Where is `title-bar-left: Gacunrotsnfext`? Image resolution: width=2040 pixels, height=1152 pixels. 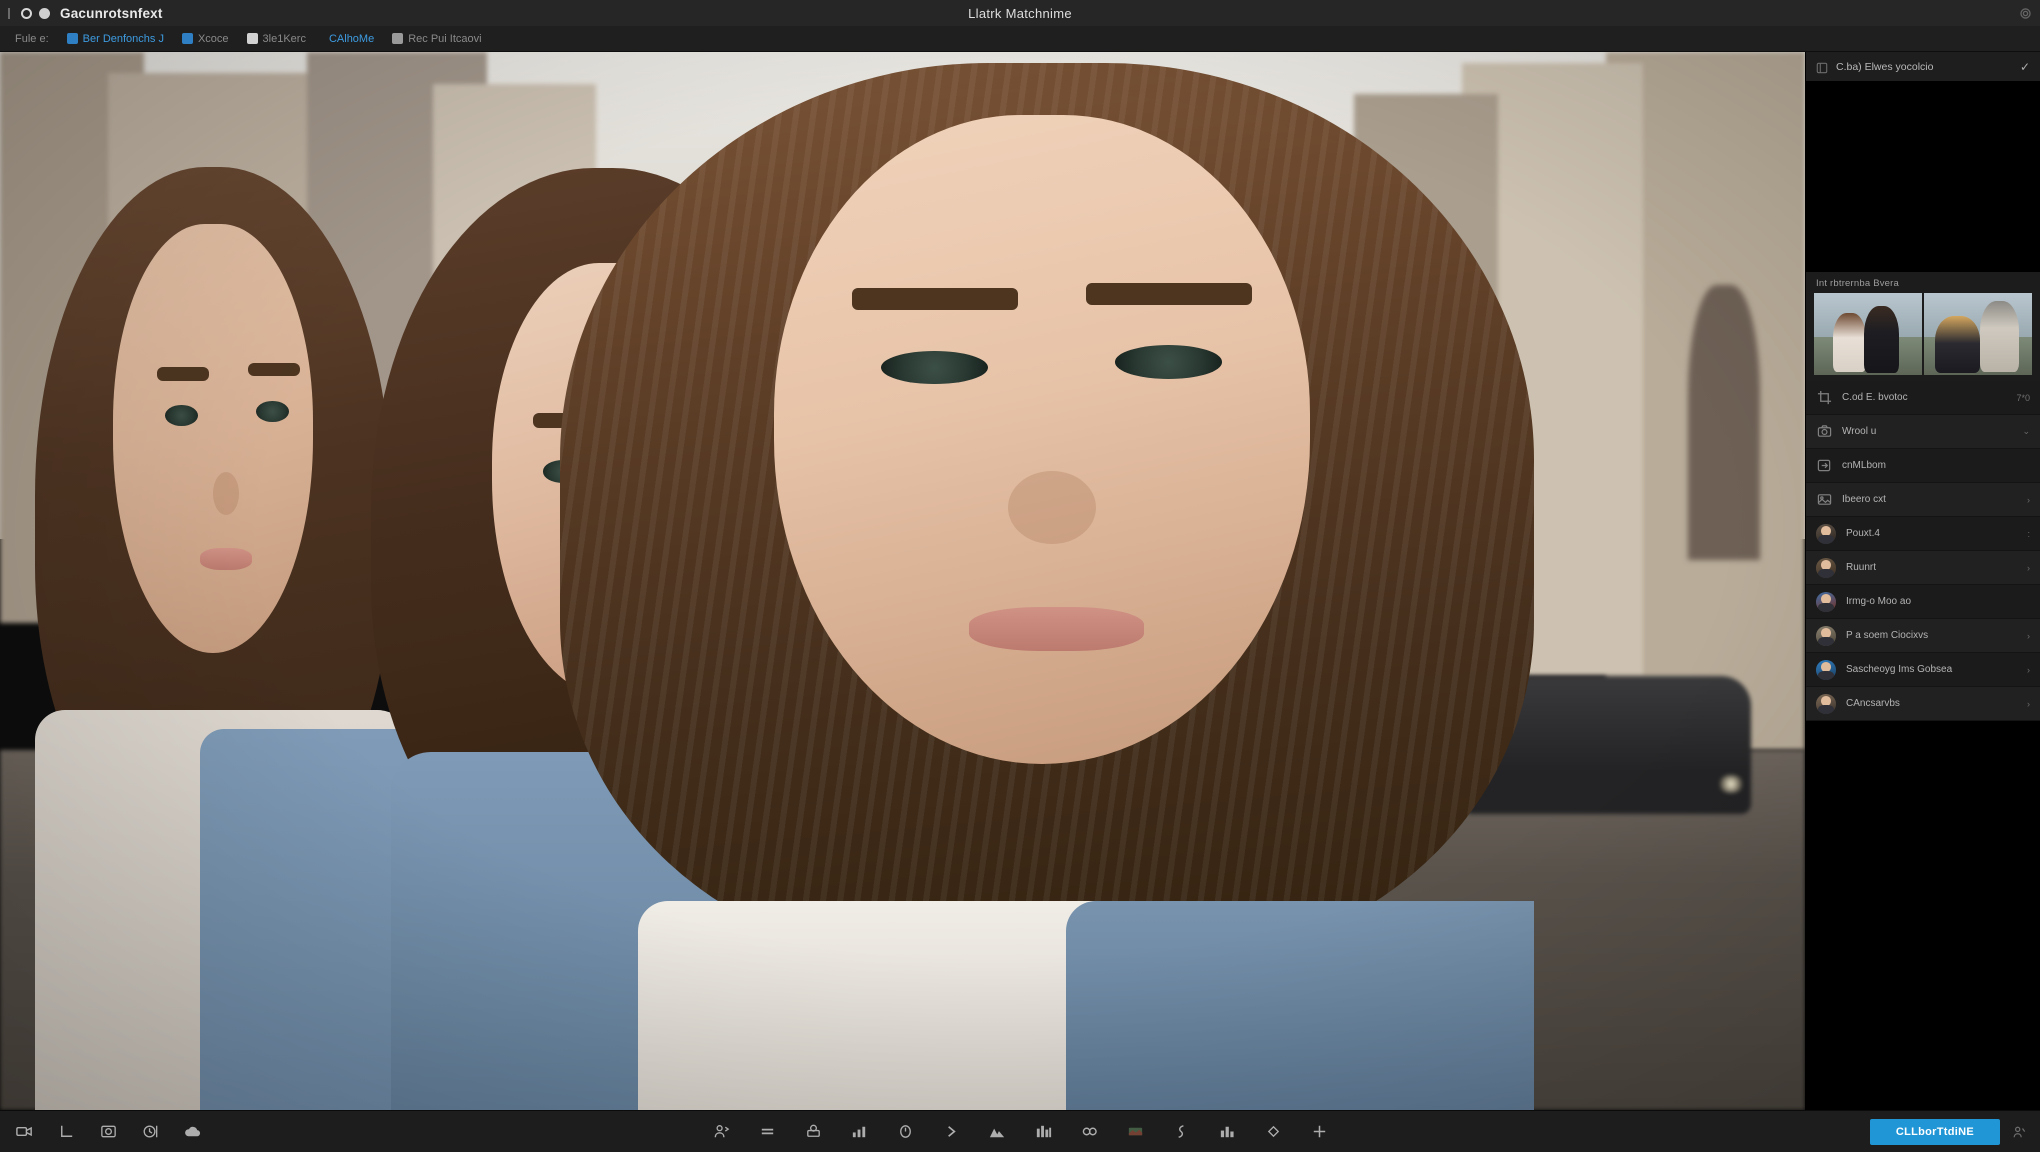 title-bar-left: Gacunrotsnfext is located at coordinates (85, 13).